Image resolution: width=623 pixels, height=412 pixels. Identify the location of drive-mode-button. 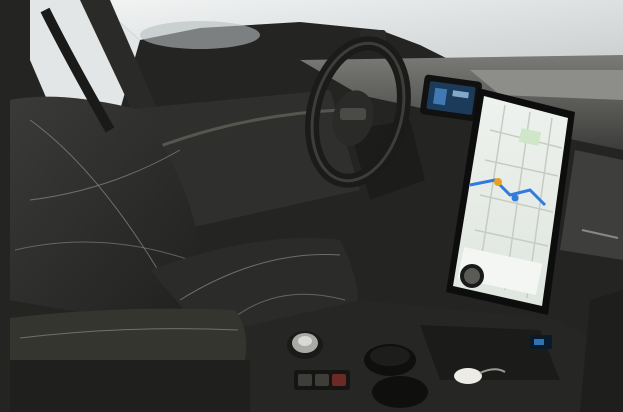
(305, 380).